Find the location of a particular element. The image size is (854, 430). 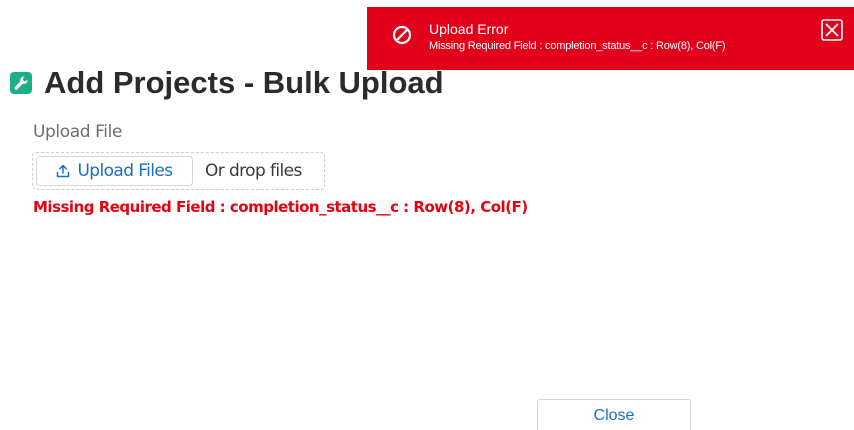

toast-title: Upload Error is located at coordinates (469, 29).